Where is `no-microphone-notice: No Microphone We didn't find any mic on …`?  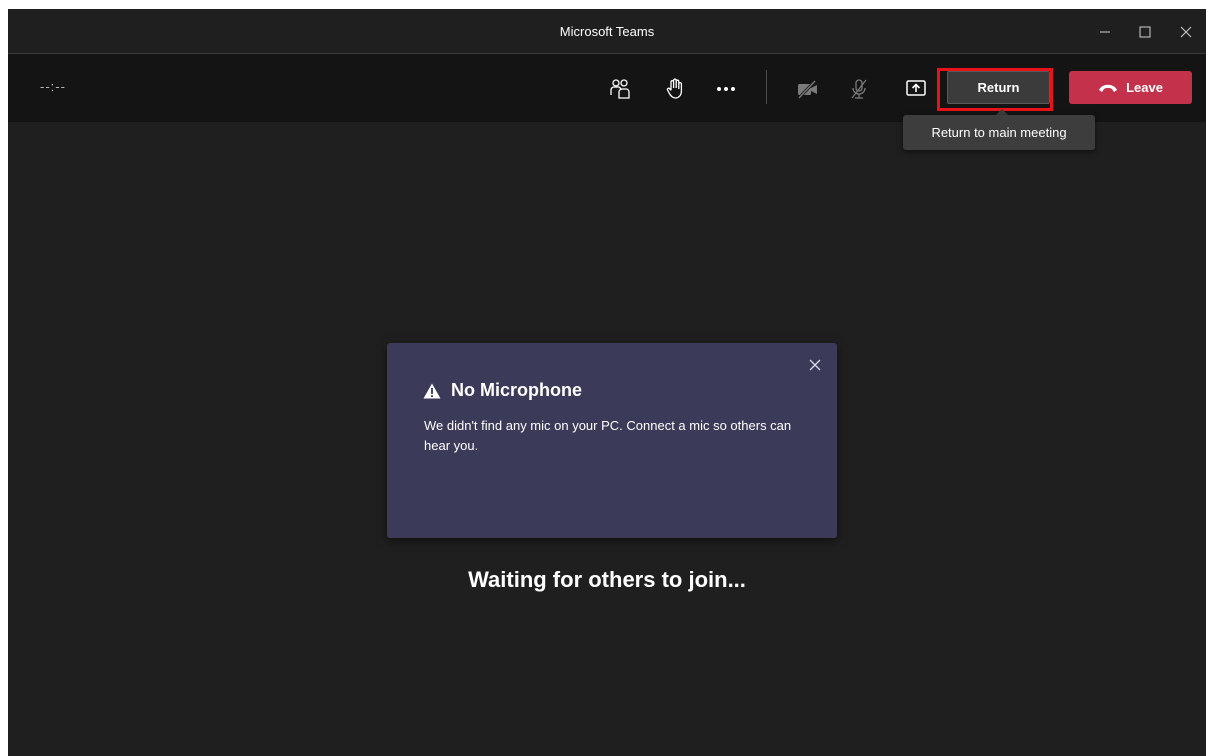 no-microphone-notice: No Microphone We didn't find any mic on … is located at coordinates (612, 440).